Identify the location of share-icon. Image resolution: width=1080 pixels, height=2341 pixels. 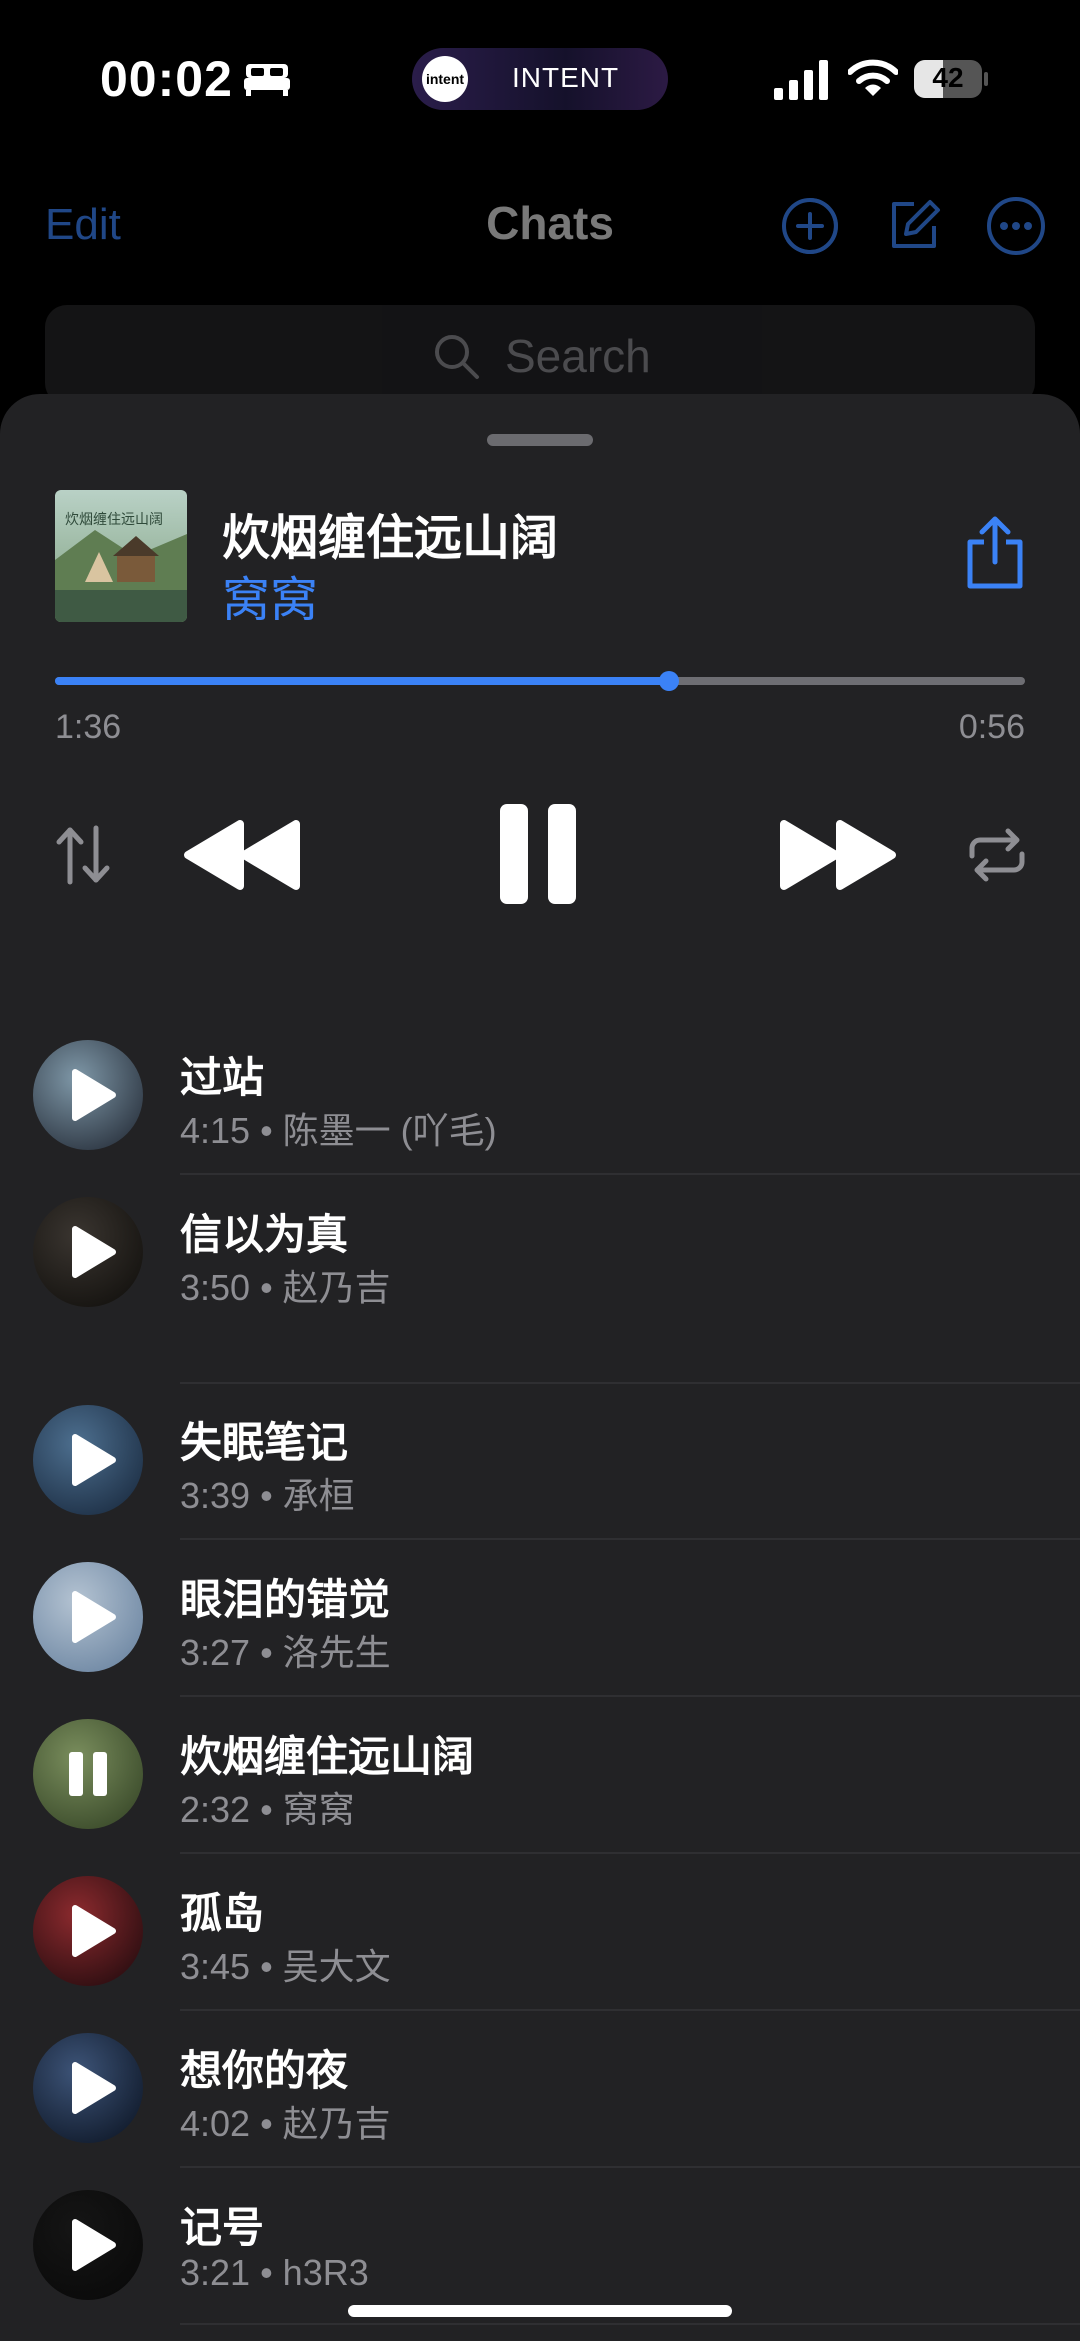
(995, 552).